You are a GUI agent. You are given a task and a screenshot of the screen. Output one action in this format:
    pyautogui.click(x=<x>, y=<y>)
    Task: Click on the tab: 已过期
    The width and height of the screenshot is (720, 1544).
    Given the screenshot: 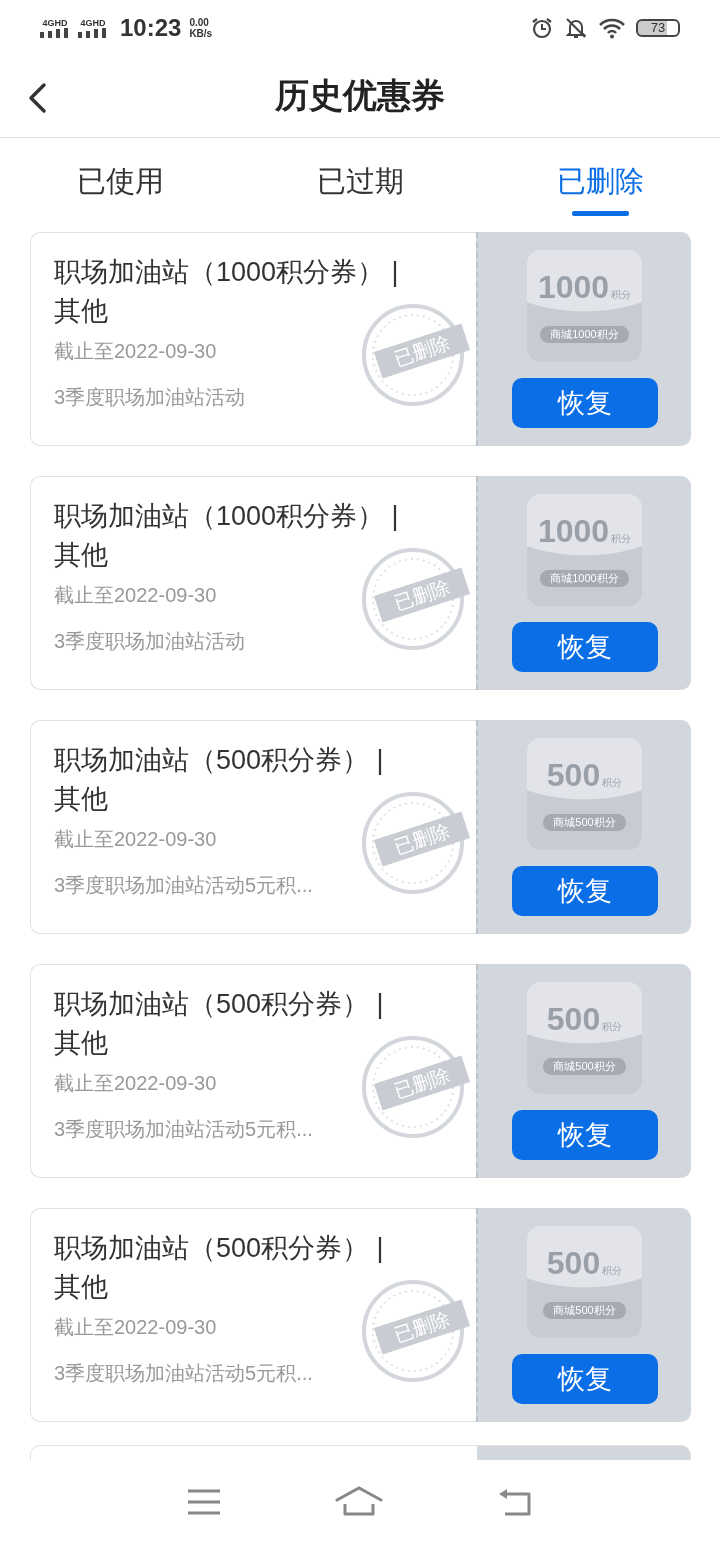 What is the action you would take?
    pyautogui.click(x=360, y=181)
    